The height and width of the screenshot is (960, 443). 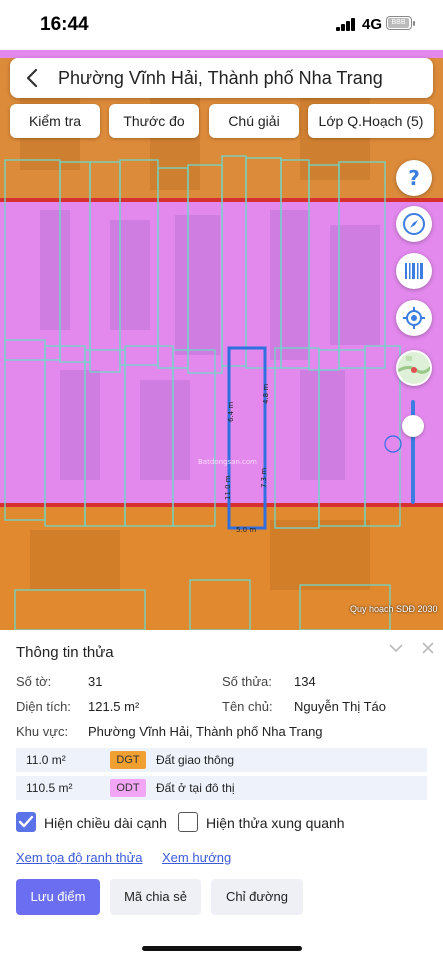 What do you see at coordinates (305, 681) in the screenshot?
I see `parcel-number-value: 134` at bounding box center [305, 681].